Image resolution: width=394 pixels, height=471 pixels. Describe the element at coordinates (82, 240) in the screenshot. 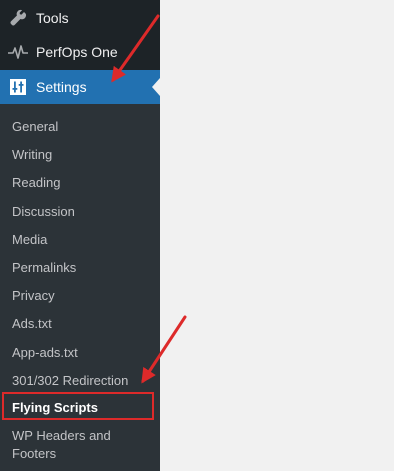

I see `submenu-item-media: Media` at that location.